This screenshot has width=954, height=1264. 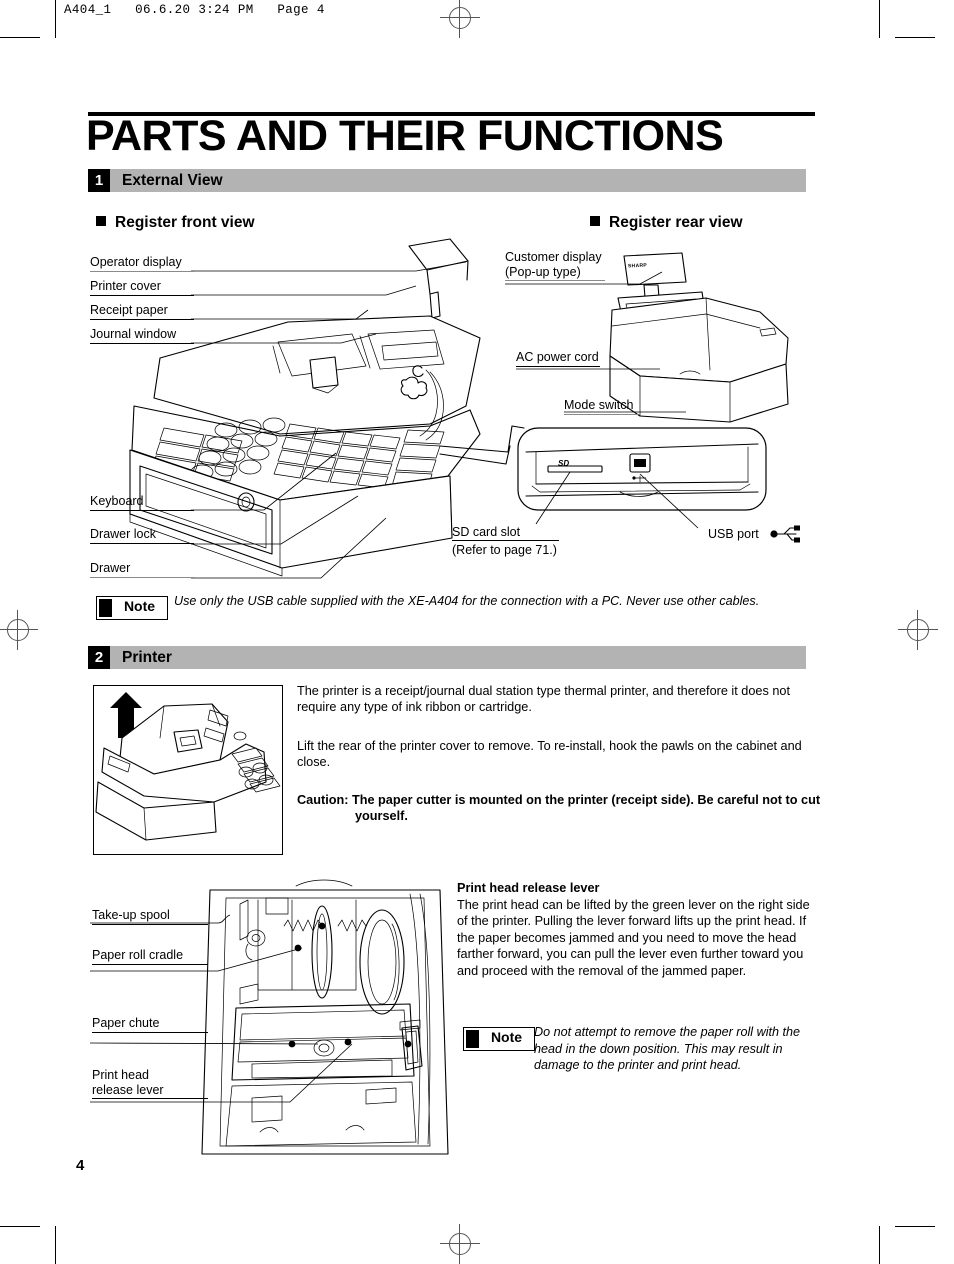 I want to click on trim-mark-bottom-left-v, so click(x=56, y=1245).